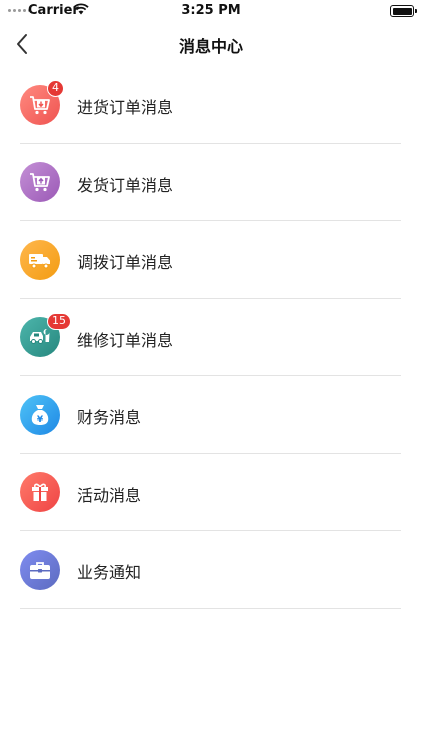  I want to click on unread-badge: 15, so click(59, 321).